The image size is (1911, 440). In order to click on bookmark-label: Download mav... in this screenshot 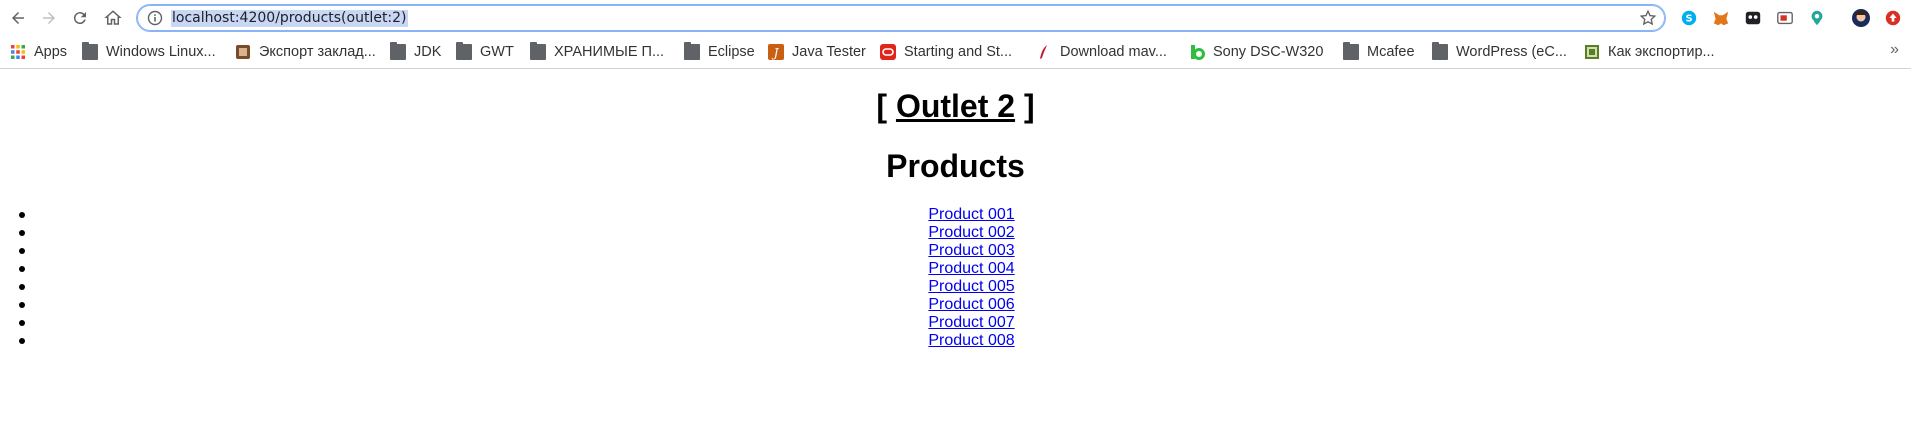, I will do `click(1113, 52)`.